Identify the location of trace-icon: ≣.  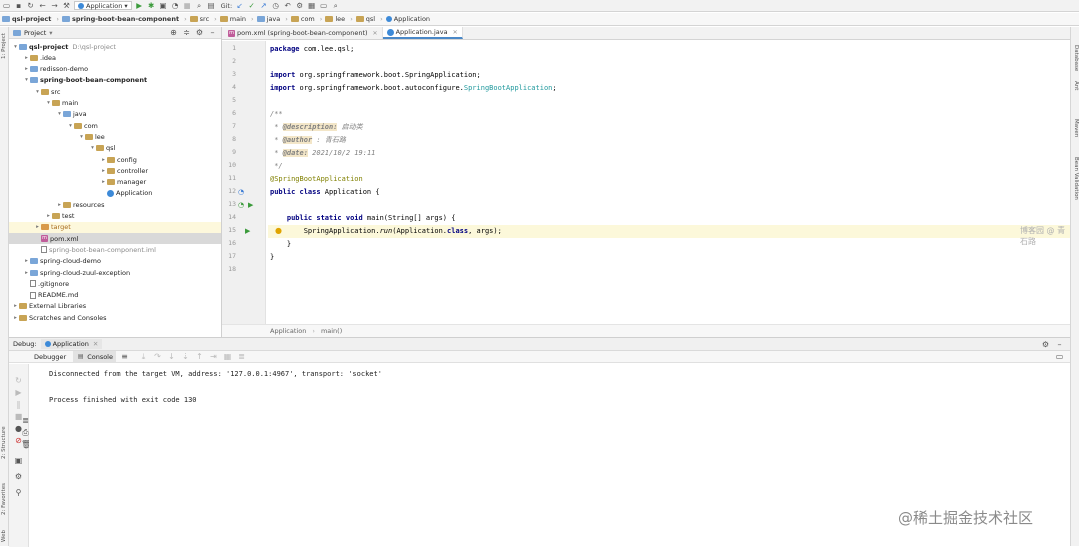
(241, 356).